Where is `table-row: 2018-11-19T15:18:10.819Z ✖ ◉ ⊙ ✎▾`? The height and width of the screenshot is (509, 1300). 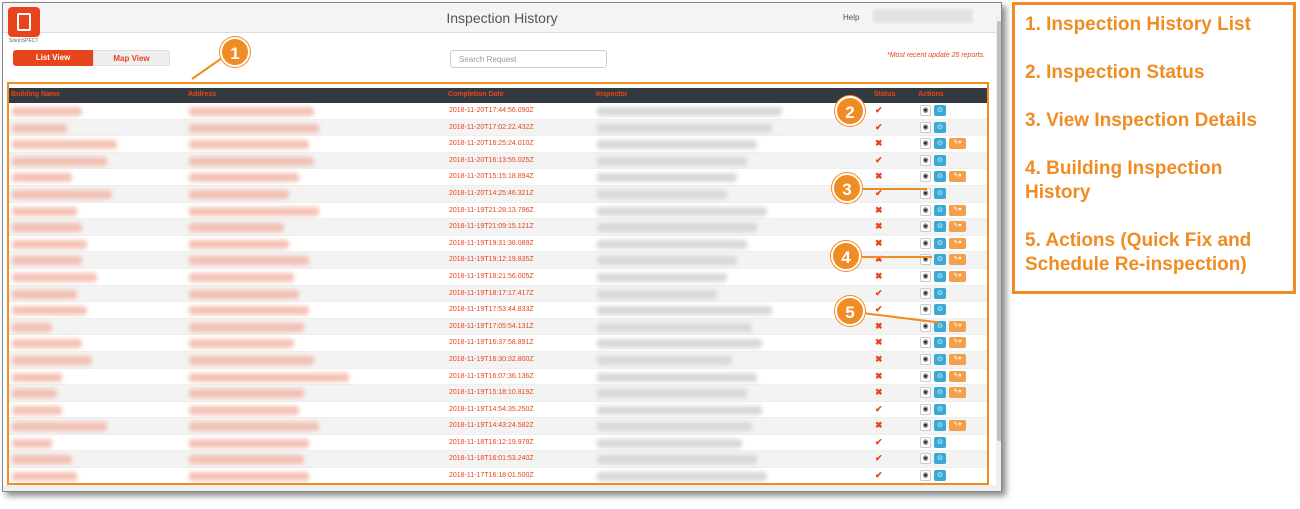 table-row: 2018-11-19T15:18:10.819Z ✖ ◉ ⊙ ✎▾ is located at coordinates (498, 393).